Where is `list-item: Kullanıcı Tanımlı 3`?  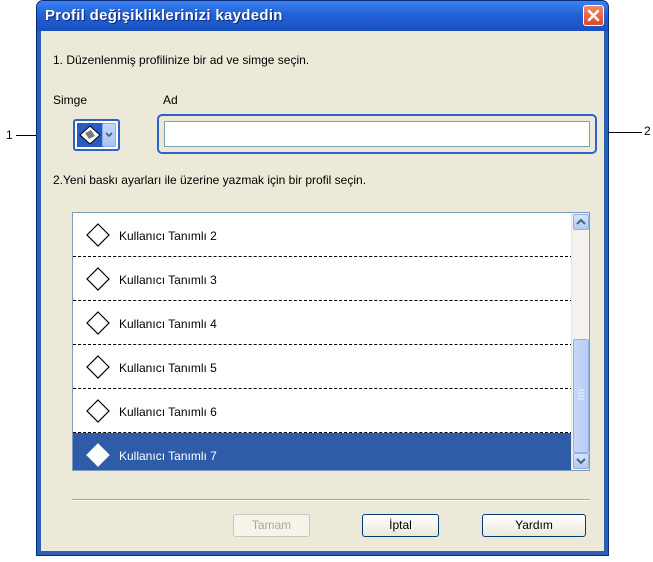
list-item: Kullanıcı Tanımlı 3 is located at coordinates (323, 279).